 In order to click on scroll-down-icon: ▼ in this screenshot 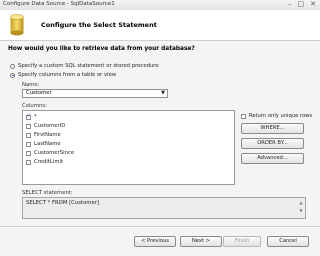, I will do `click(301, 211)`.